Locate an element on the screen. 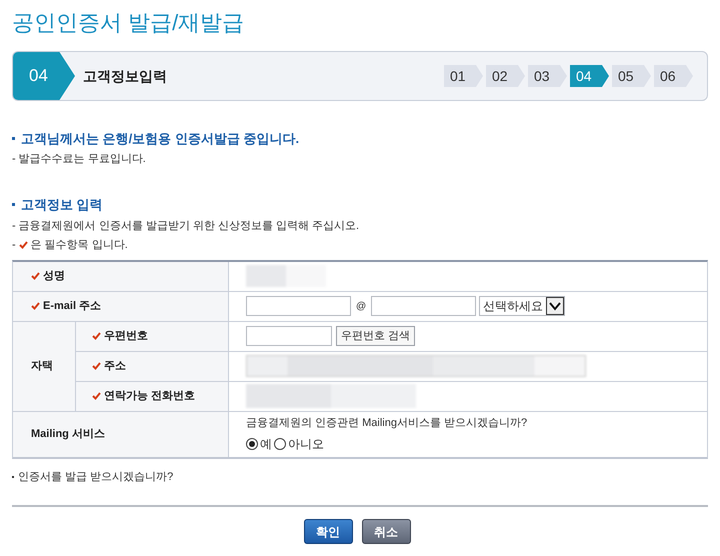 The image size is (720, 556). cancel-button: 취소 is located at coordinates (386, 531).